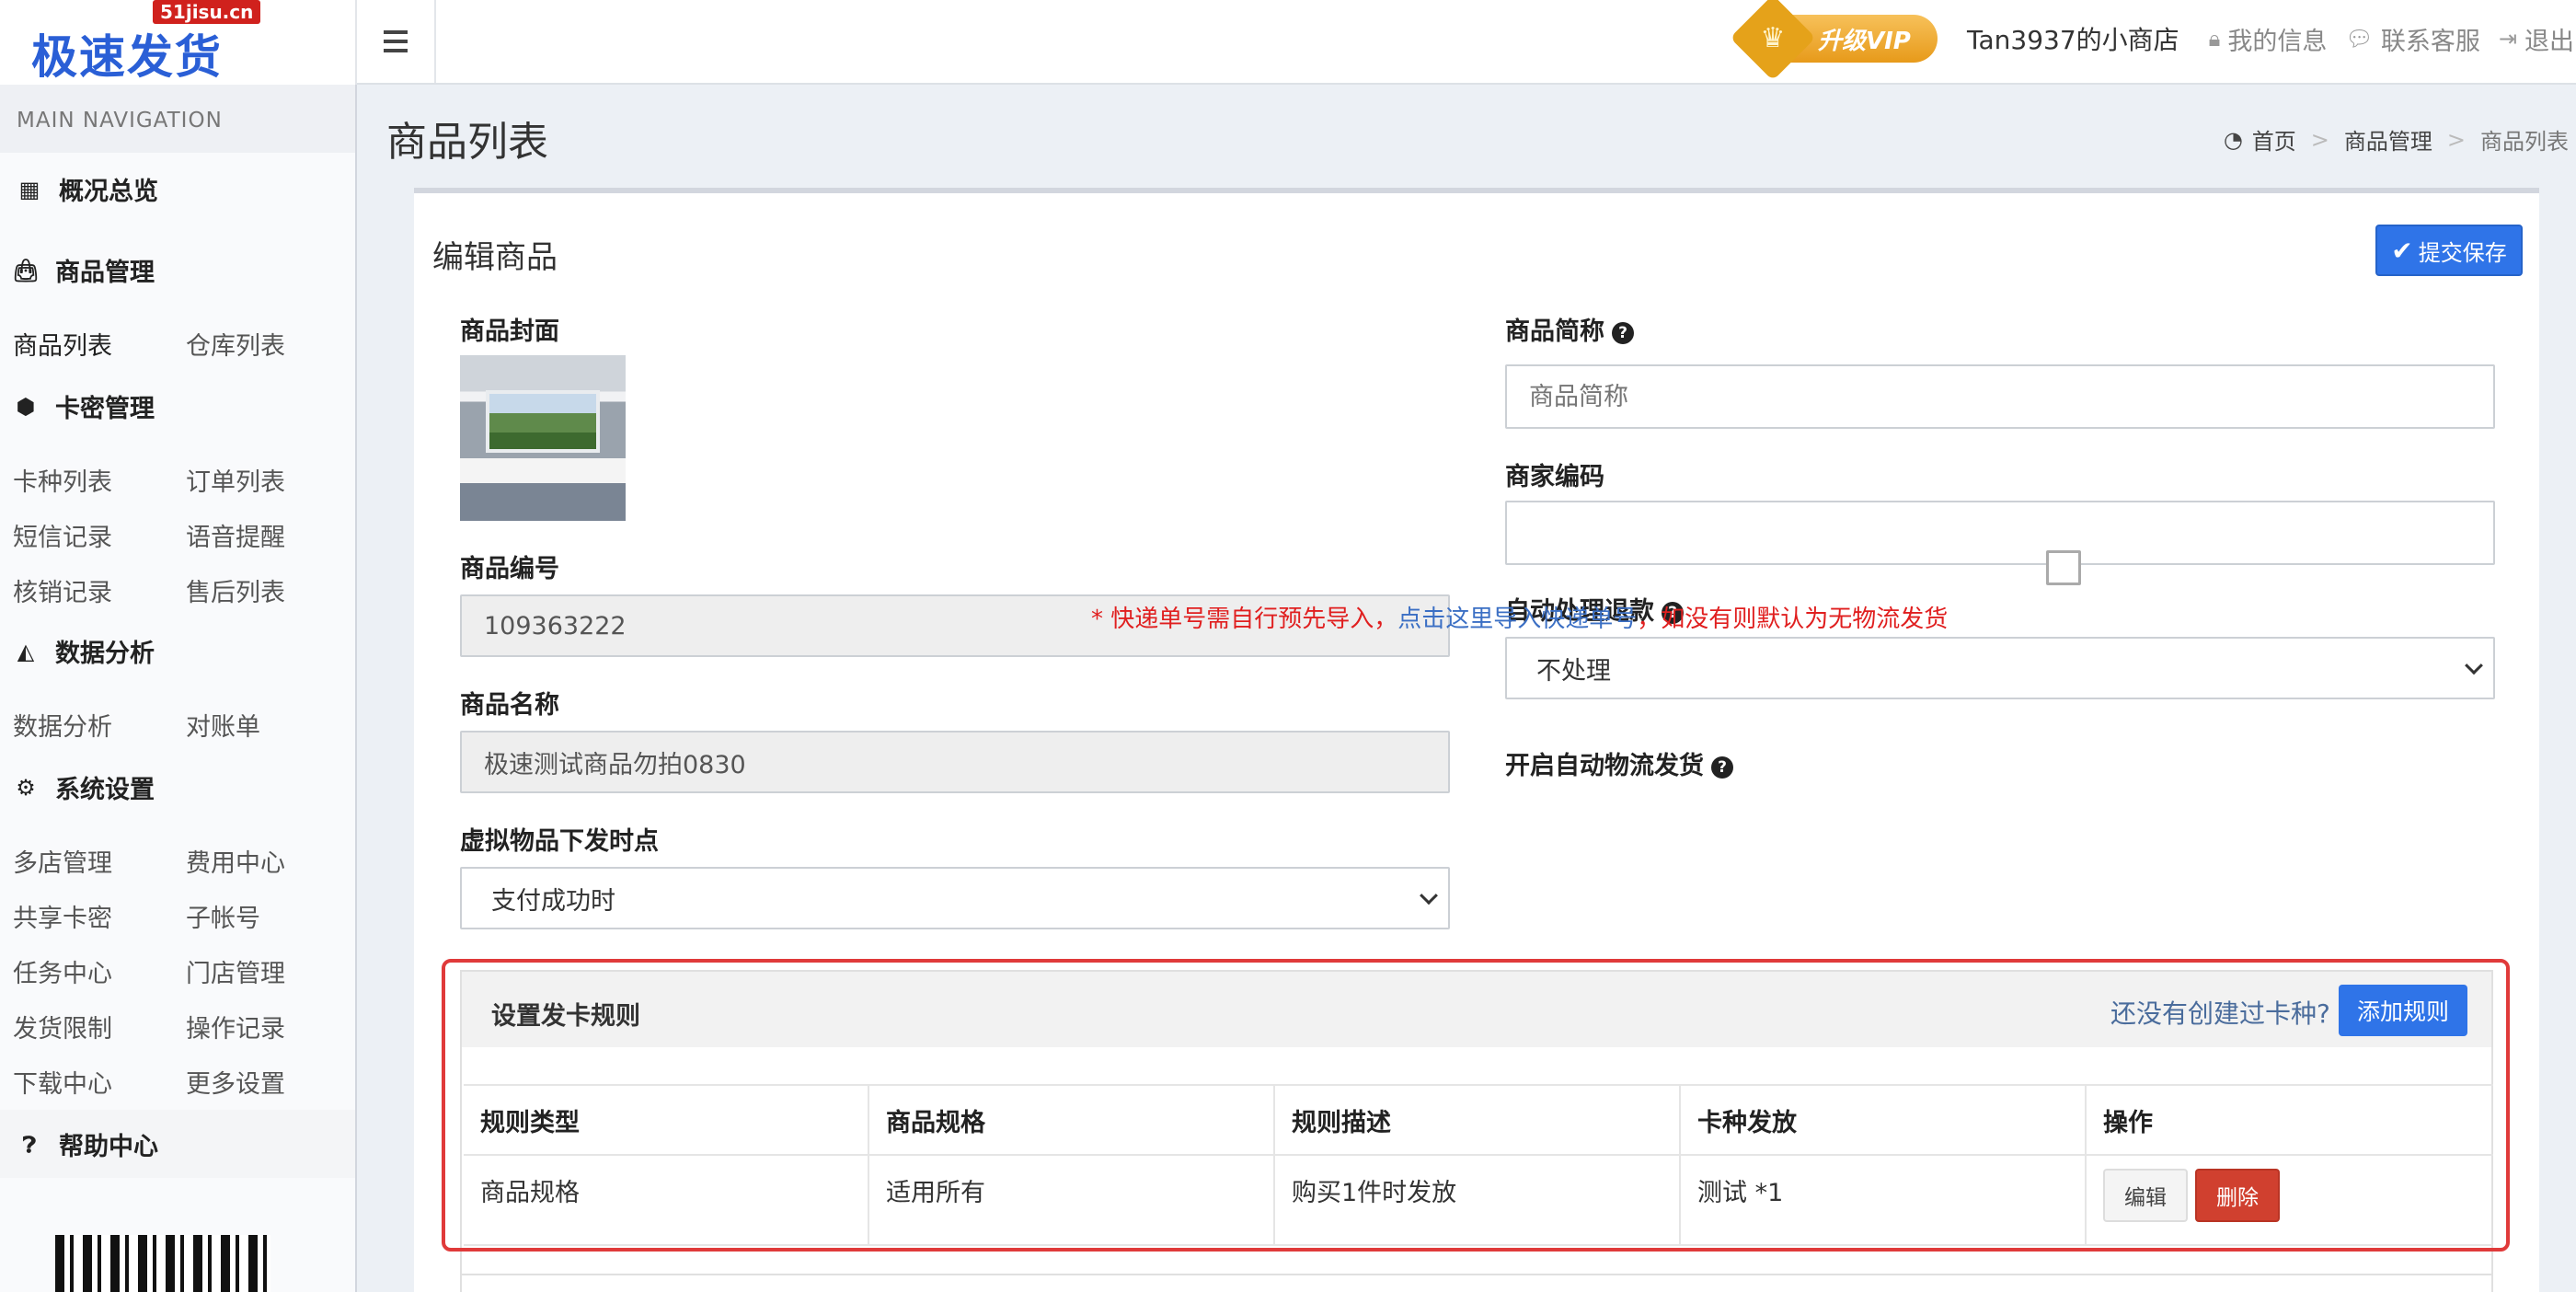 This screenshot has width=2576, height=1292. What do you see at coordinates (105, 654) in the screenshot?
I see `sidebar-section-label: 数据分析` at bounding box center [105, 654].